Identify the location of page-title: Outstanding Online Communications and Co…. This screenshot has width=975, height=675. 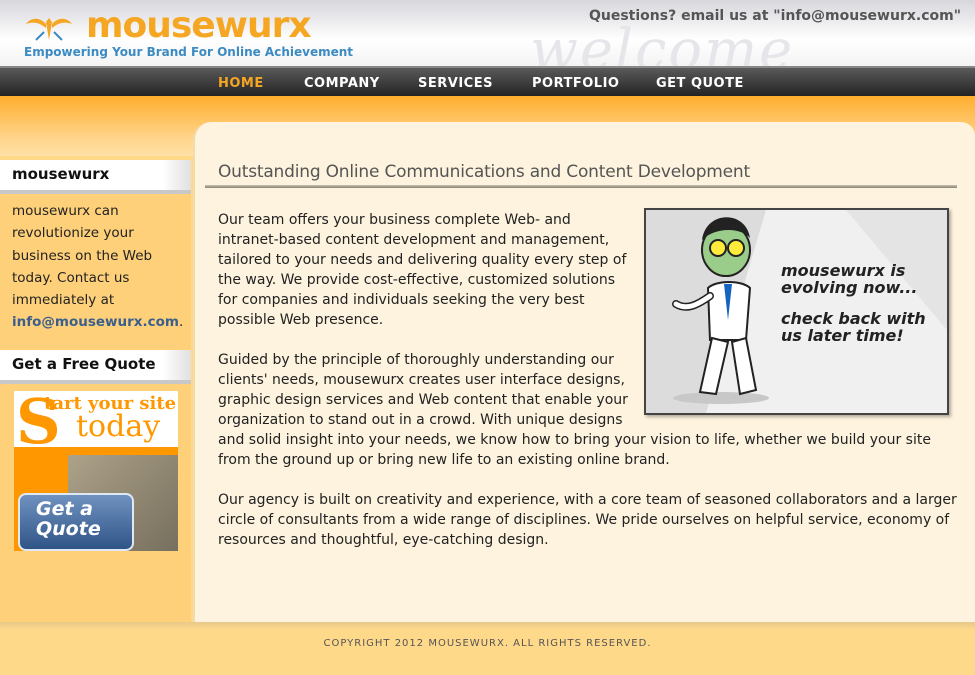
(484, 172).